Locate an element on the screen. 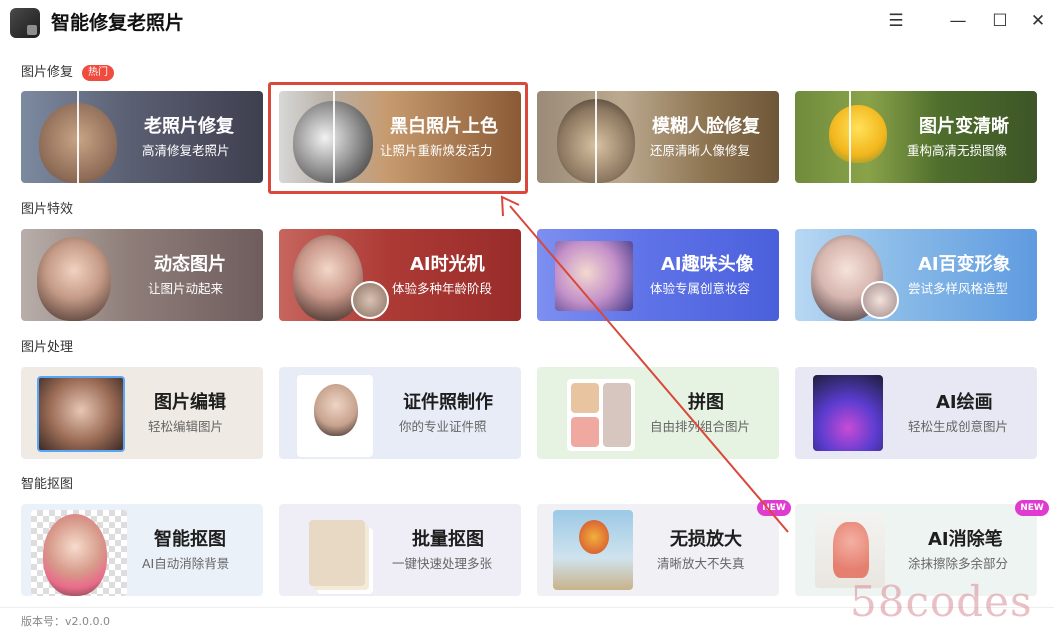 Image resolution: width=1054 pixels, height=630 pixels. card-colorize-bw-photo: 黑白照片上色 让照片重新焕发活力 is located at coordinates (400, 137).